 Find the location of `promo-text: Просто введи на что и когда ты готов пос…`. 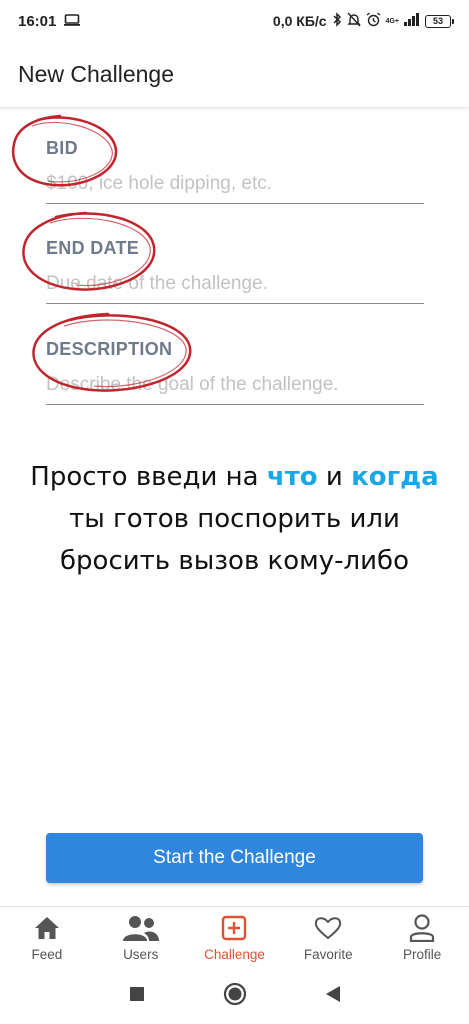

promo-text: Просто введи на что и когда ты готов пос… is located at coordinates (234, 519).